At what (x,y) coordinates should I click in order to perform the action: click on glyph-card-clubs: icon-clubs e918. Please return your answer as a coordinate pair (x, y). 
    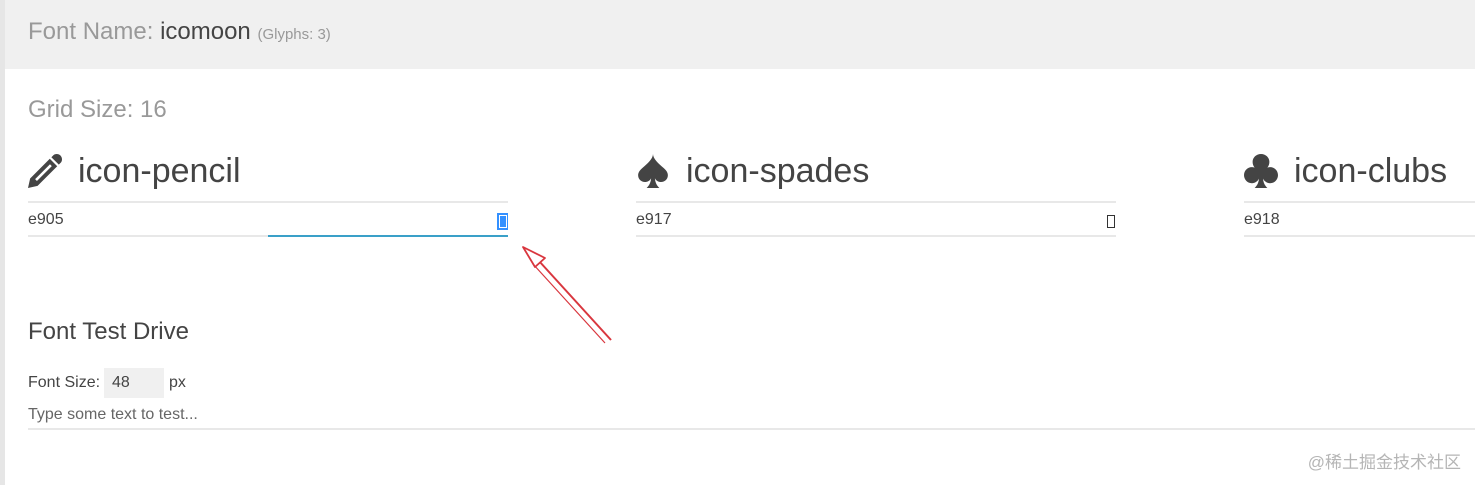
    Looking at the image, I should click on (1359, 192).